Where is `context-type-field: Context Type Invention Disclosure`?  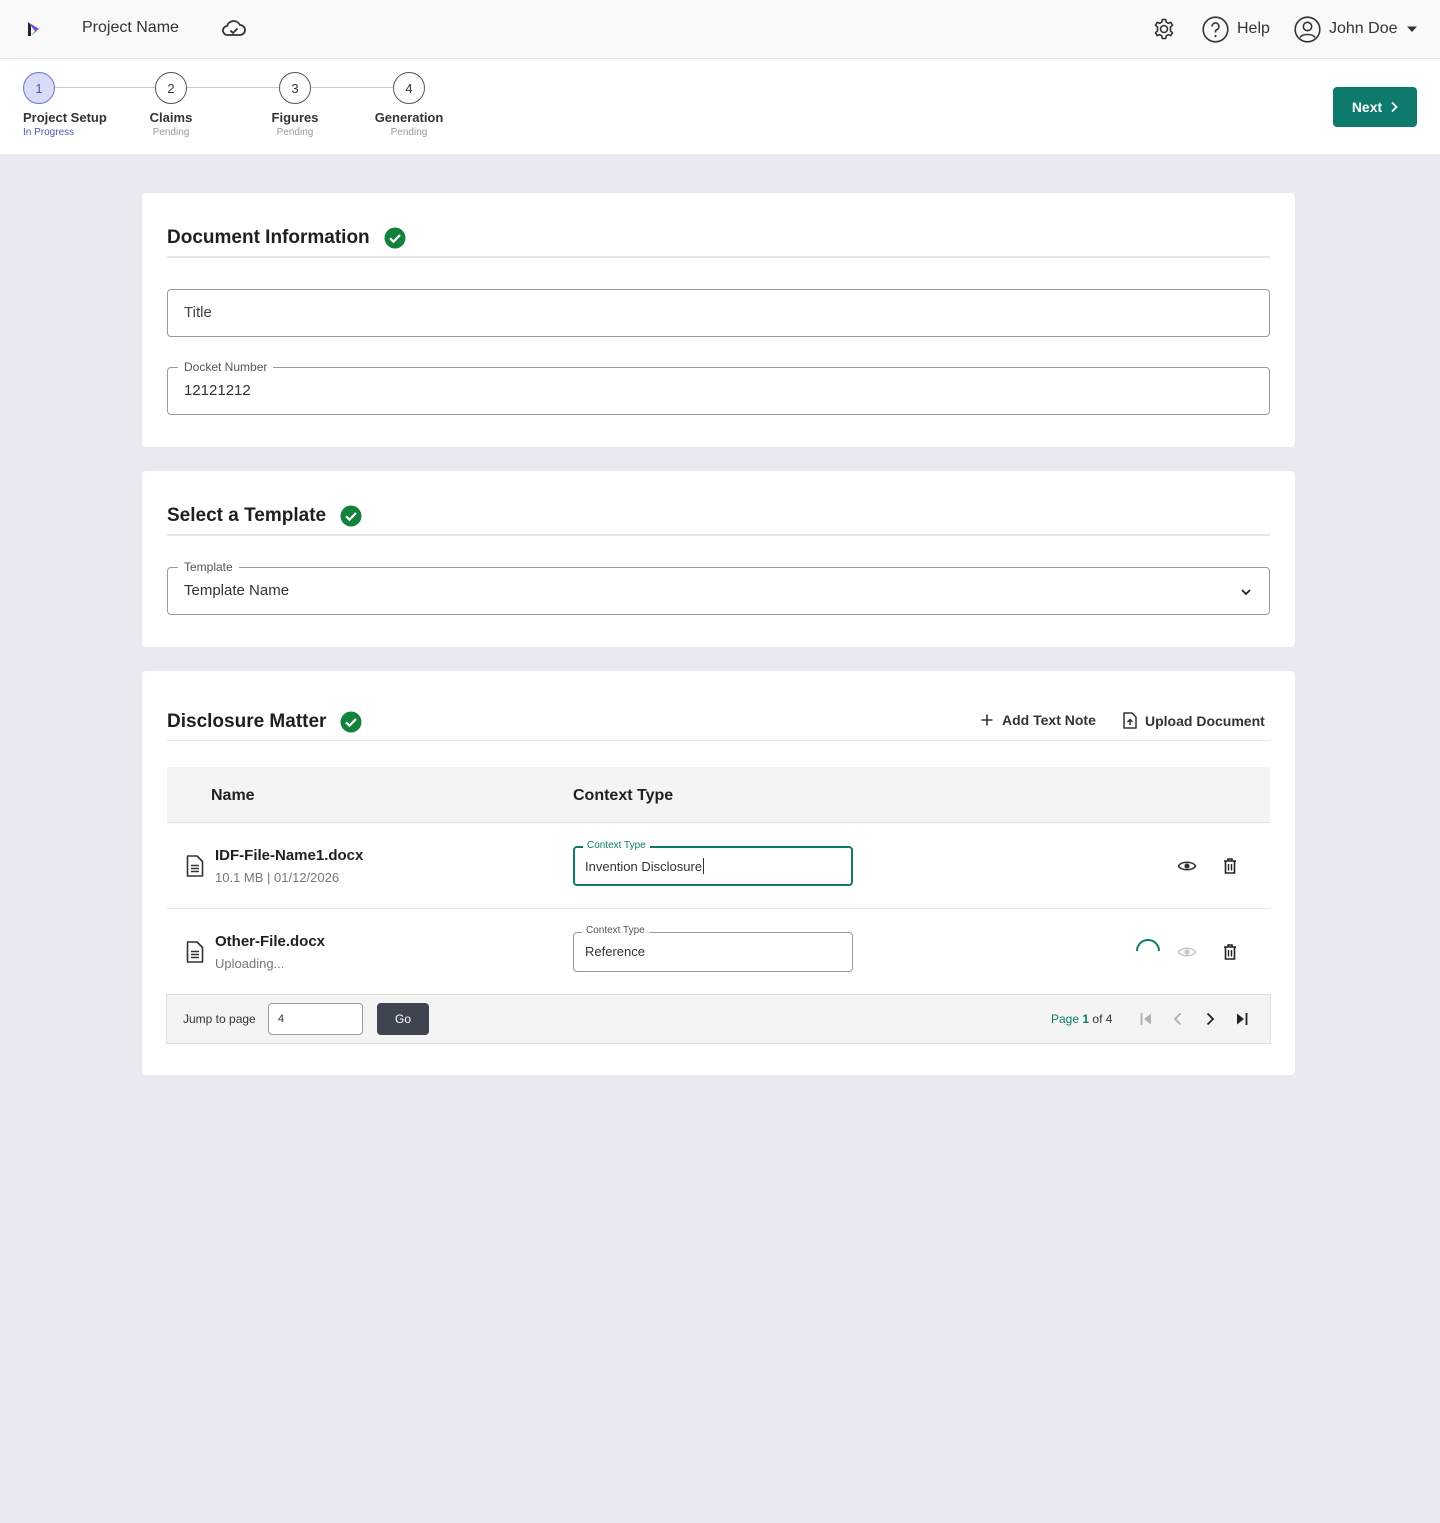 context-type-field: Context Type Invention Disclosure is located at coordinates (713, 863).